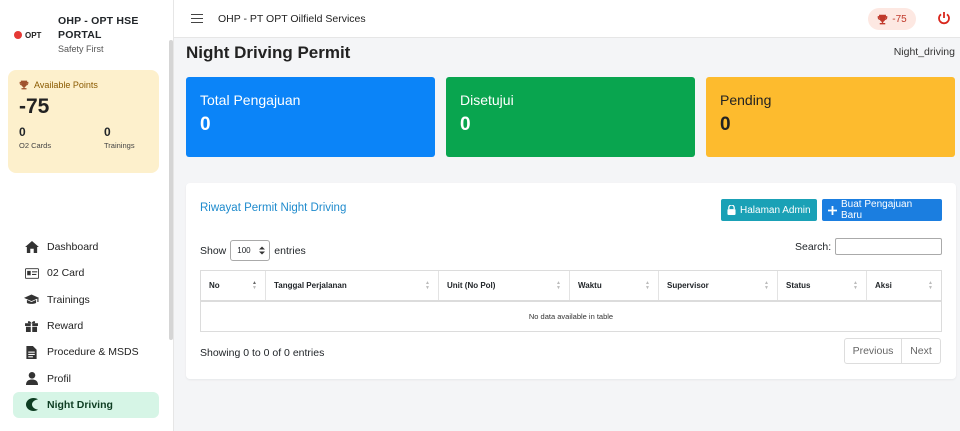 The width and height of the screenshot is (960, 431). Describe the element at coordinates (921, 351) in the screenshot. I see `next-page-button: Next` at that location.